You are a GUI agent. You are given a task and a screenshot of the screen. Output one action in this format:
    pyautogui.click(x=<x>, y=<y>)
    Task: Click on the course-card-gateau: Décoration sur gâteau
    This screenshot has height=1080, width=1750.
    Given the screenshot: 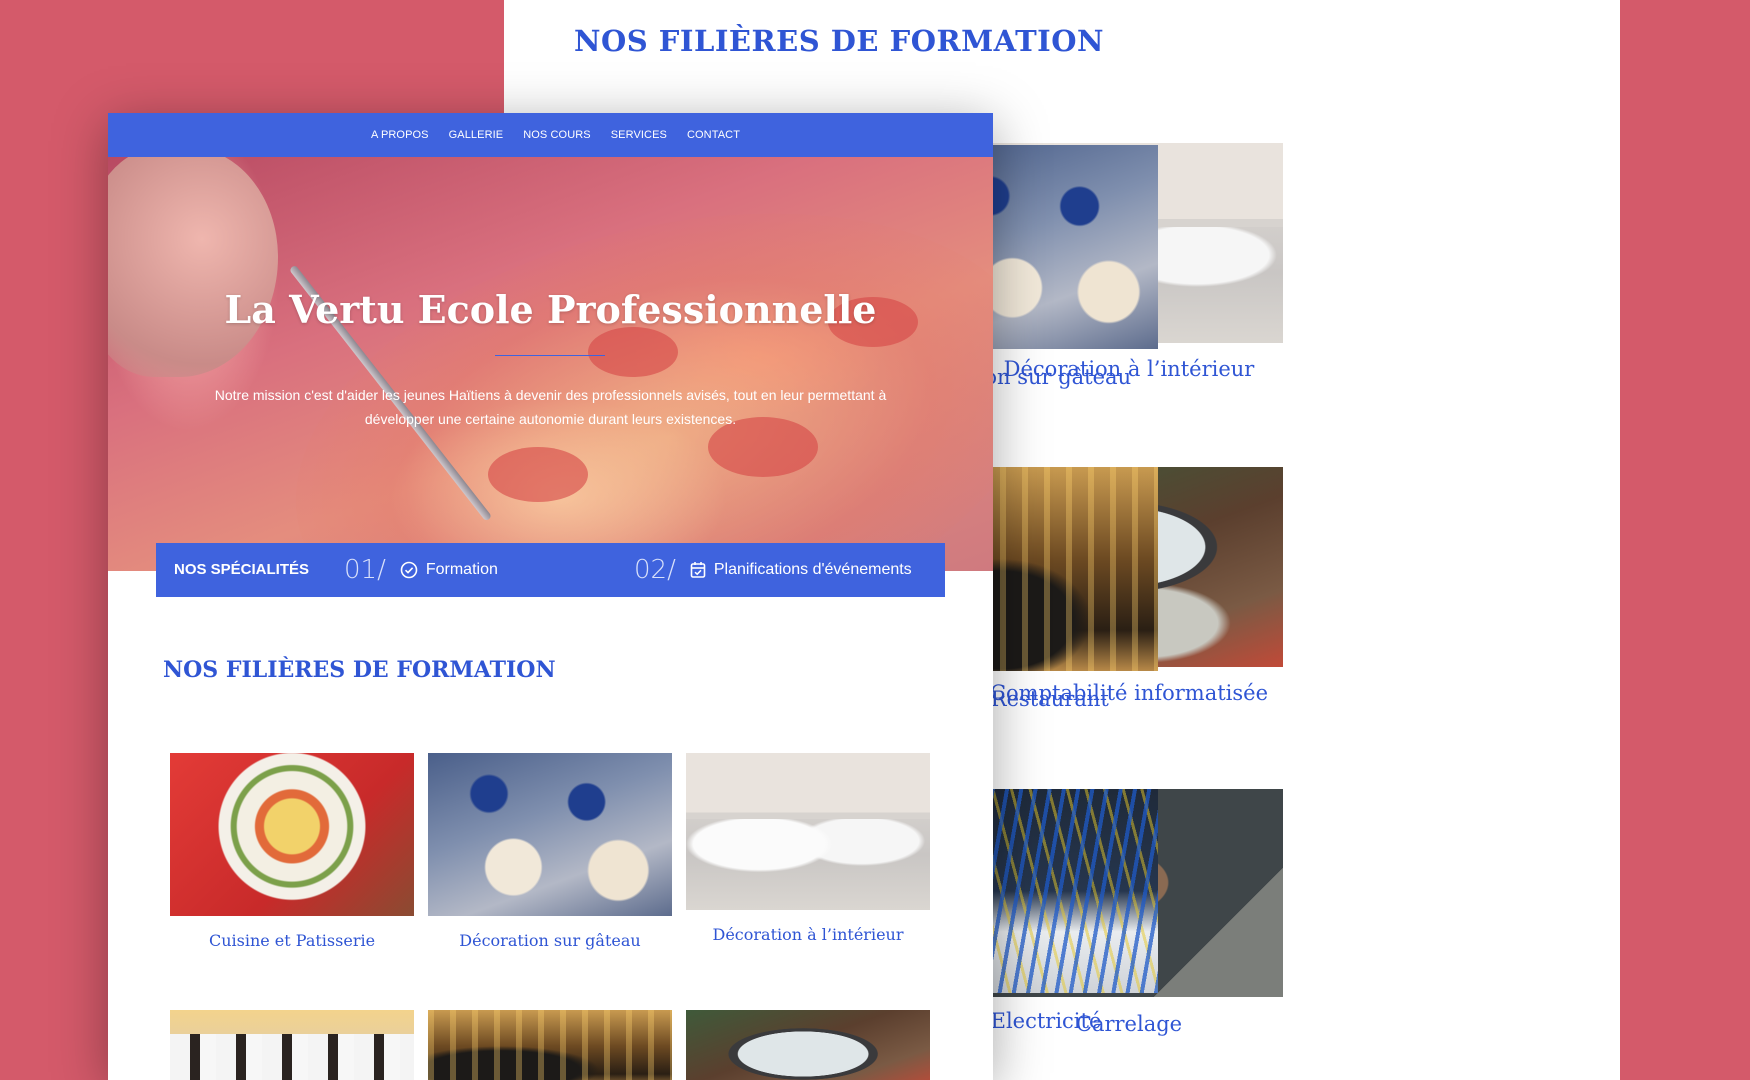 What is the action you would take?
    pyautogui.click(x=550, y=851)
    